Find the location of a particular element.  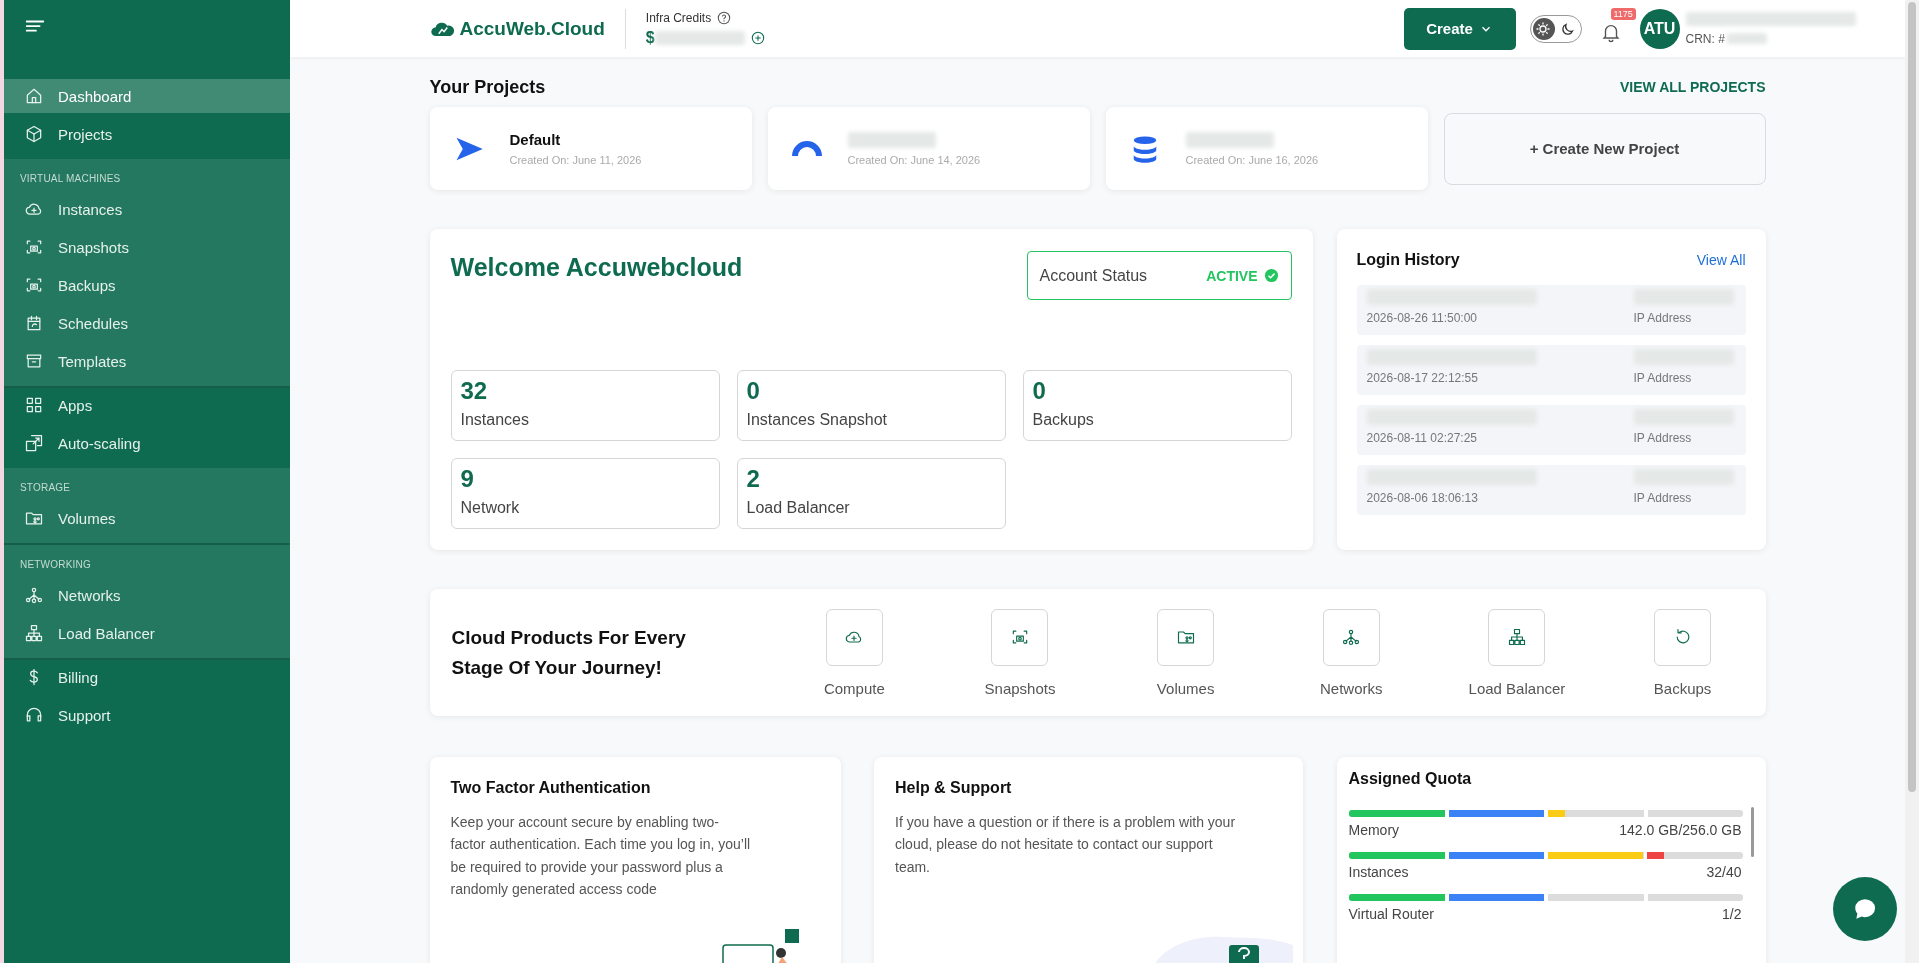

sidebar-item: Snapshots is located at coordinates (147, 247).